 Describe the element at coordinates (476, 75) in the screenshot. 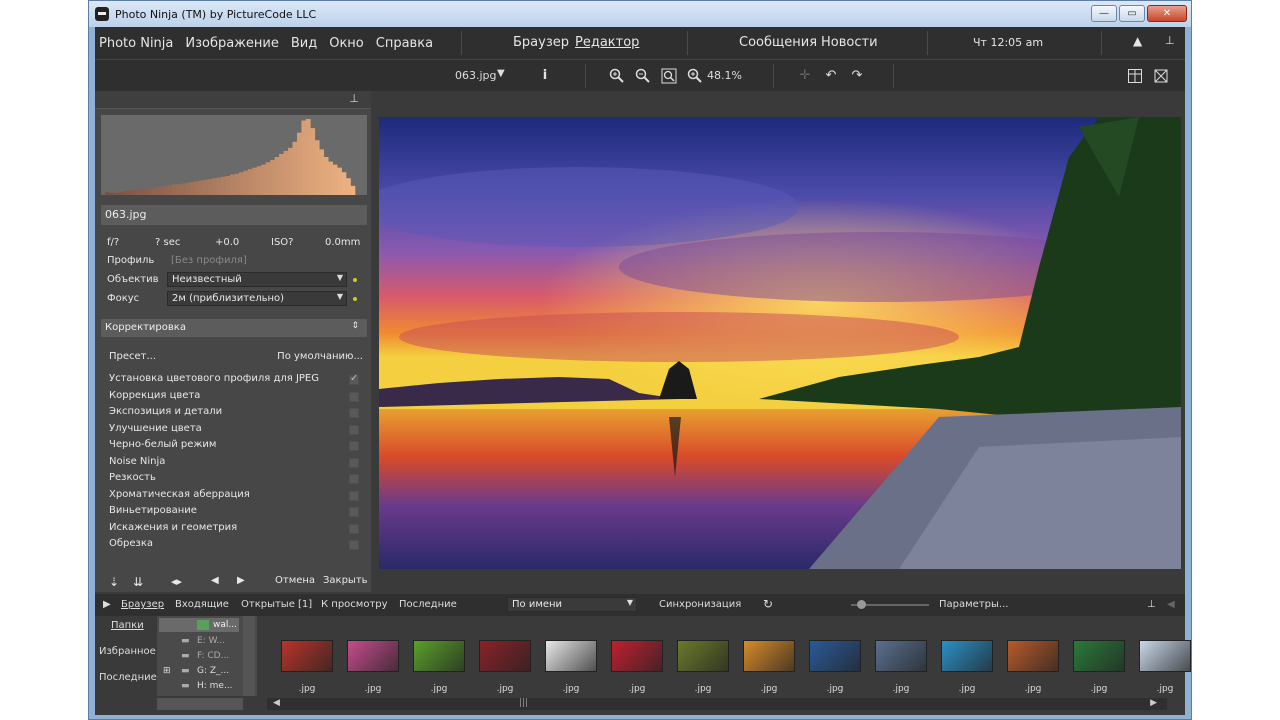

I see `filename-dropdown: 063.jpg` at that location.